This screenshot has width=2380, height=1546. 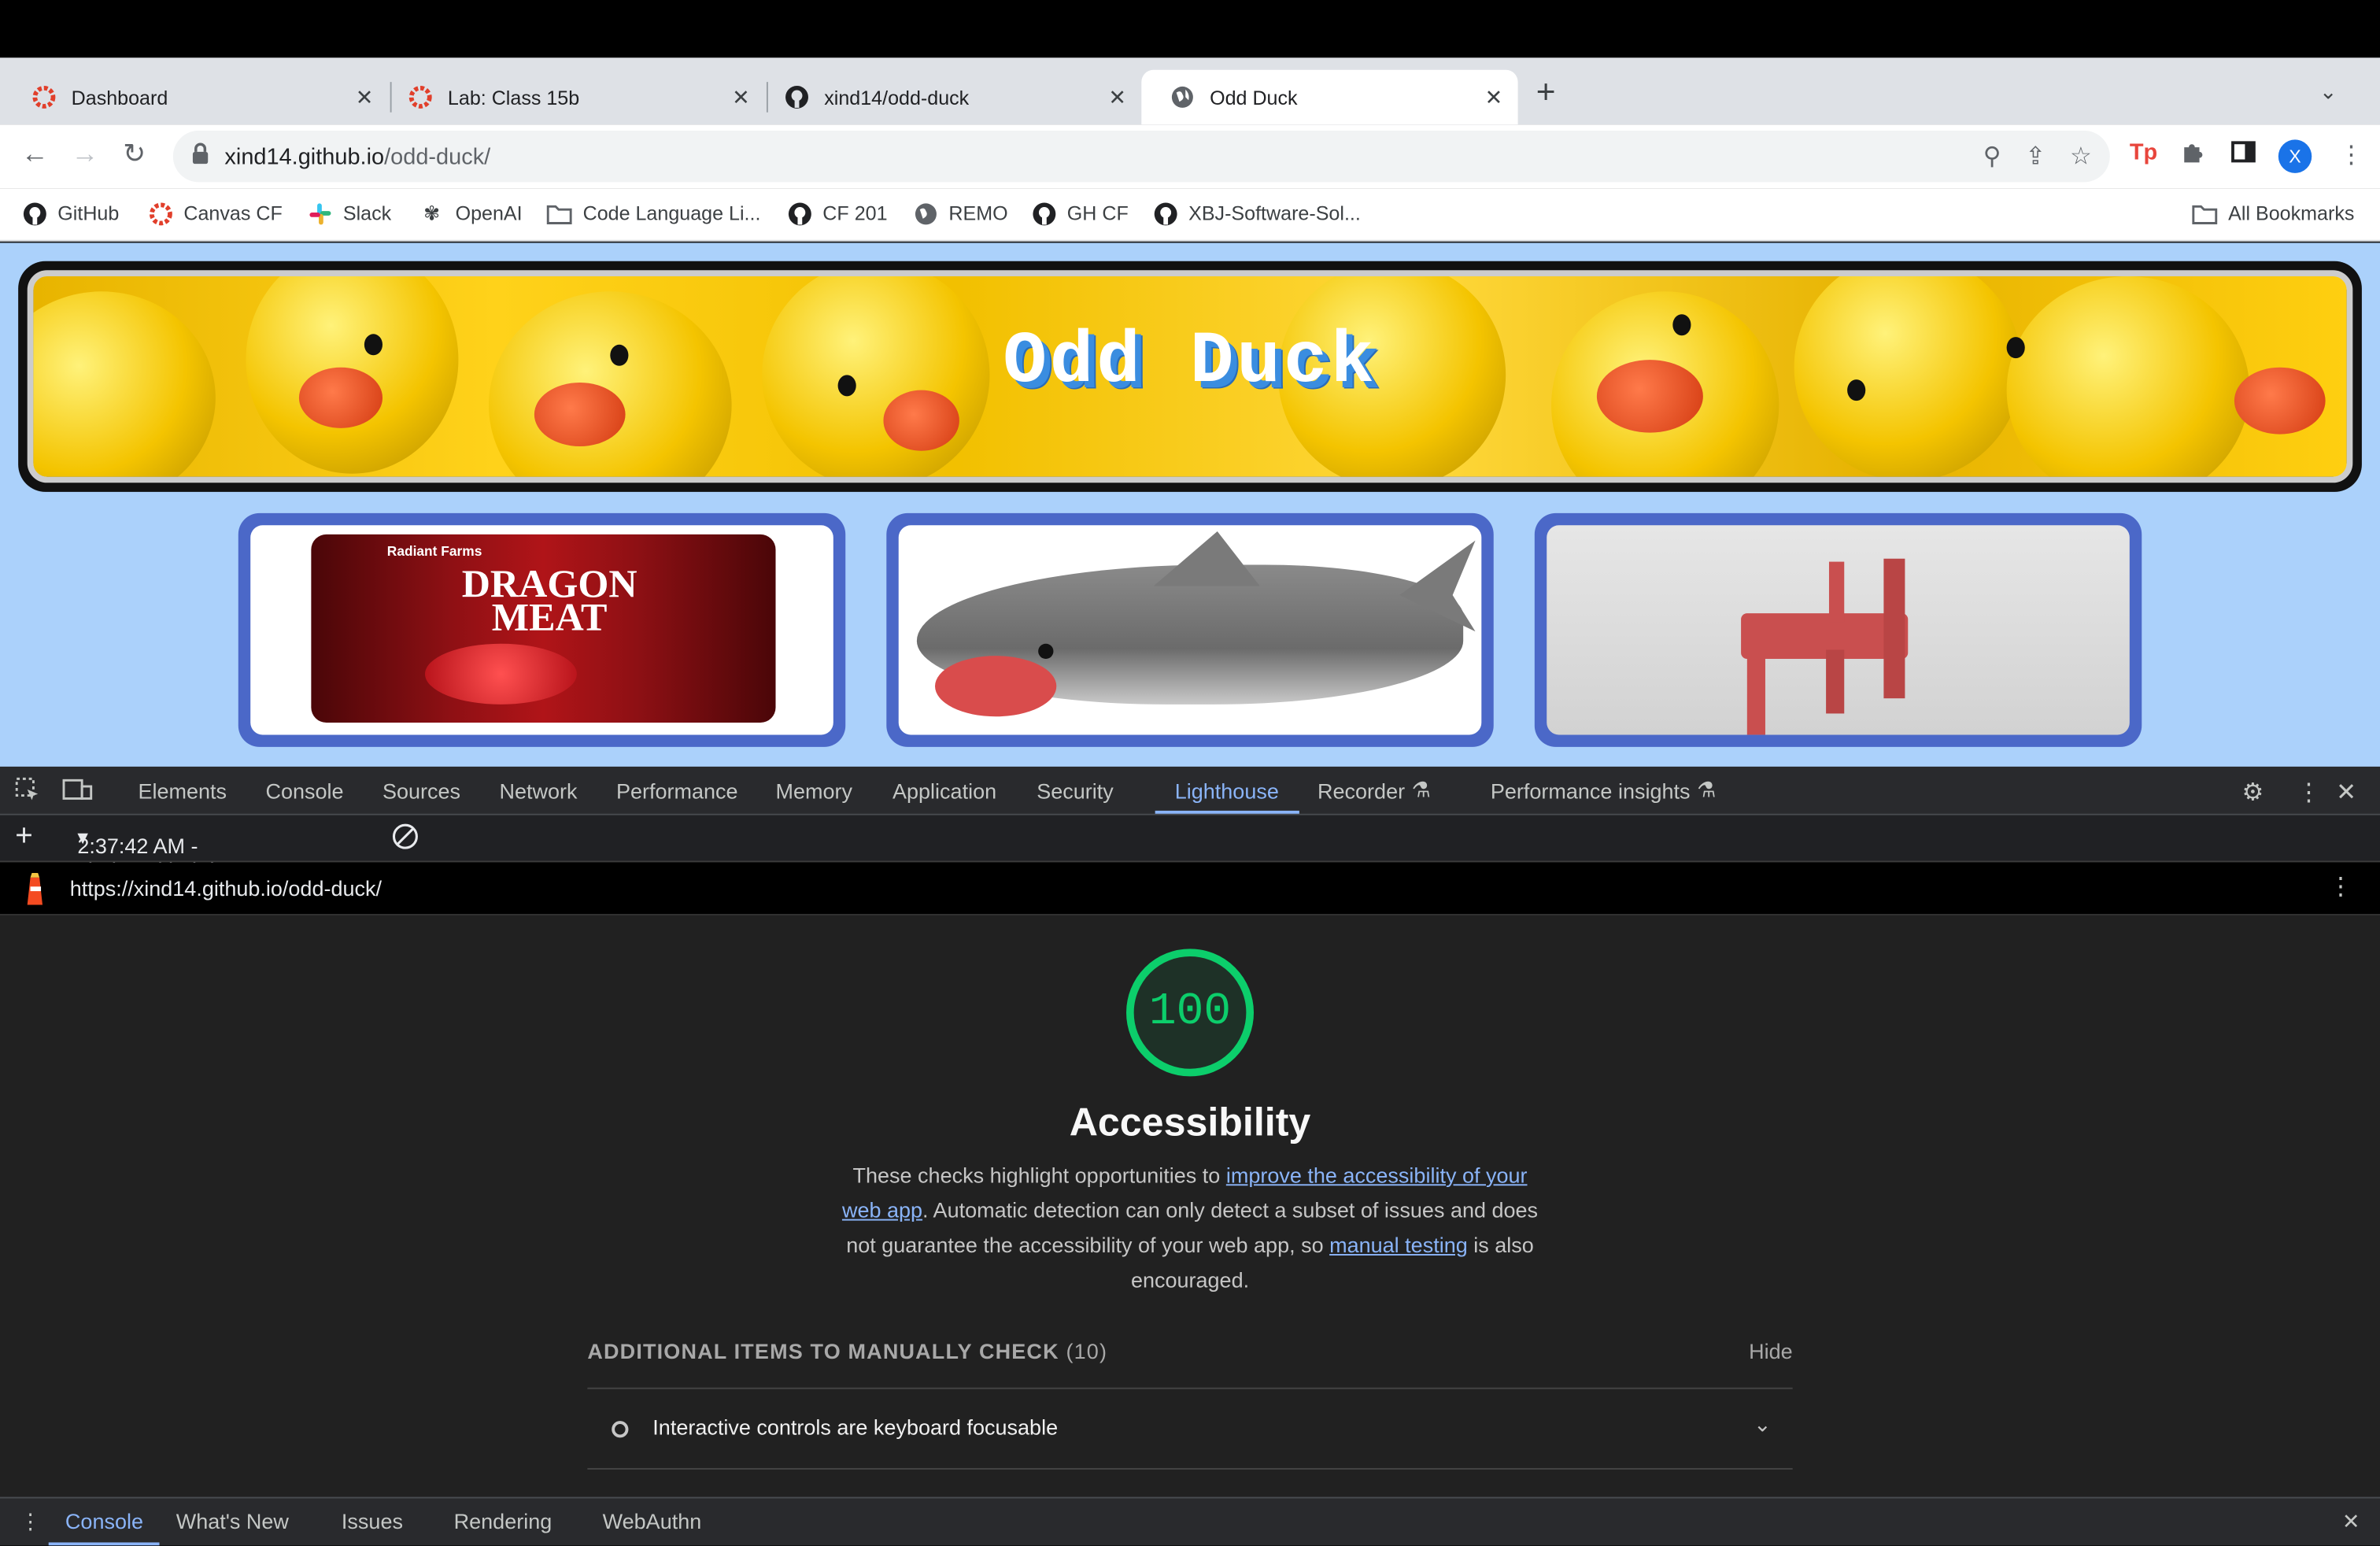 What do you see at coordinates (104, 1521) in the screenshot?
I see `drawer-tab-console: Console` at bounding box center [104, 1521].